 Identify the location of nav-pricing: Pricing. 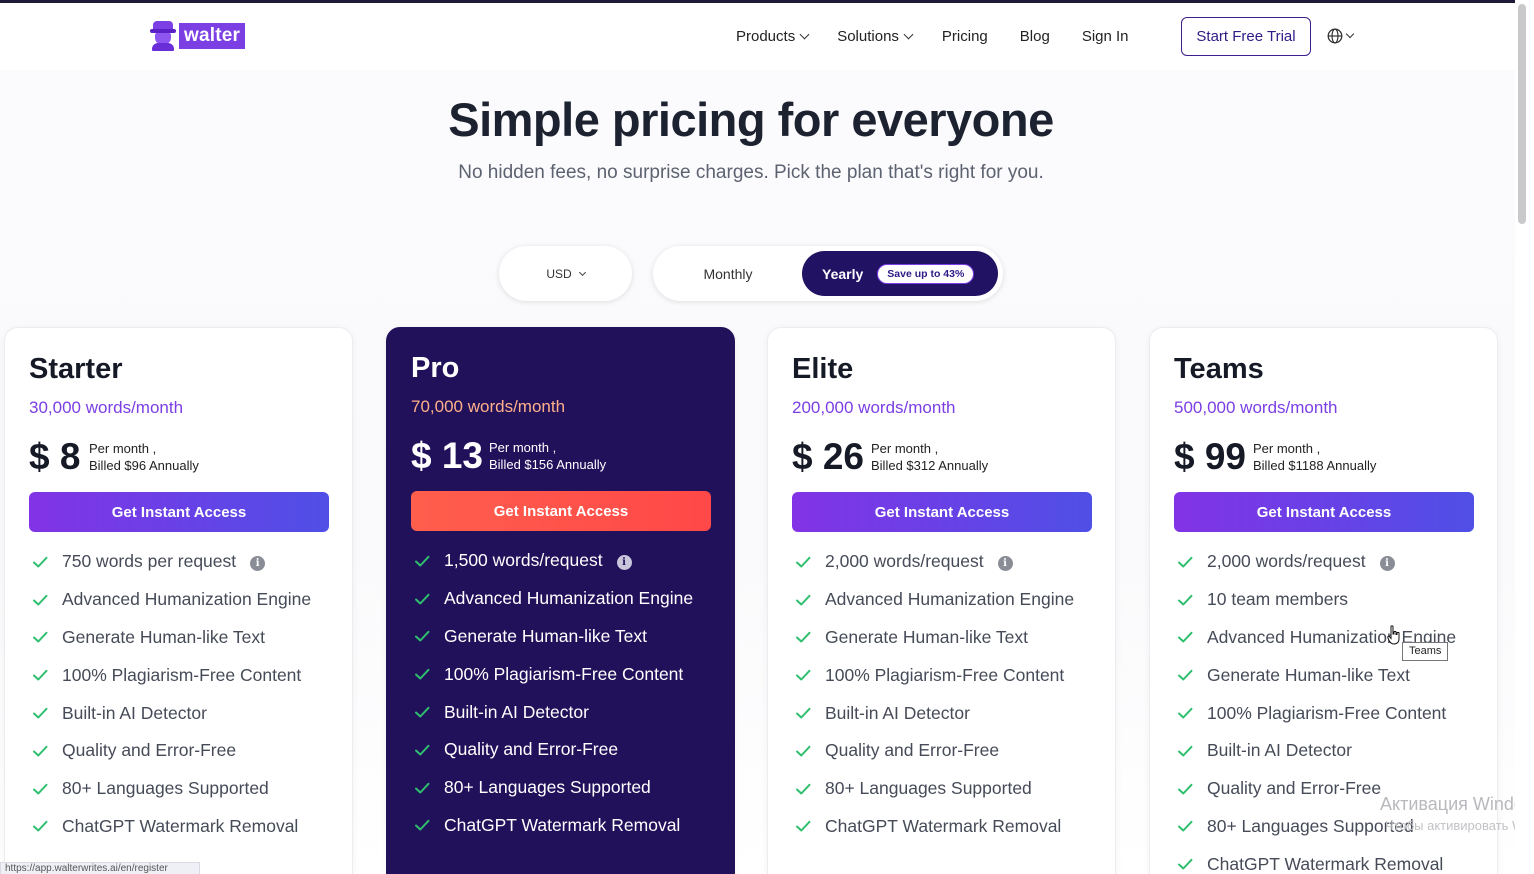
(965, 36).